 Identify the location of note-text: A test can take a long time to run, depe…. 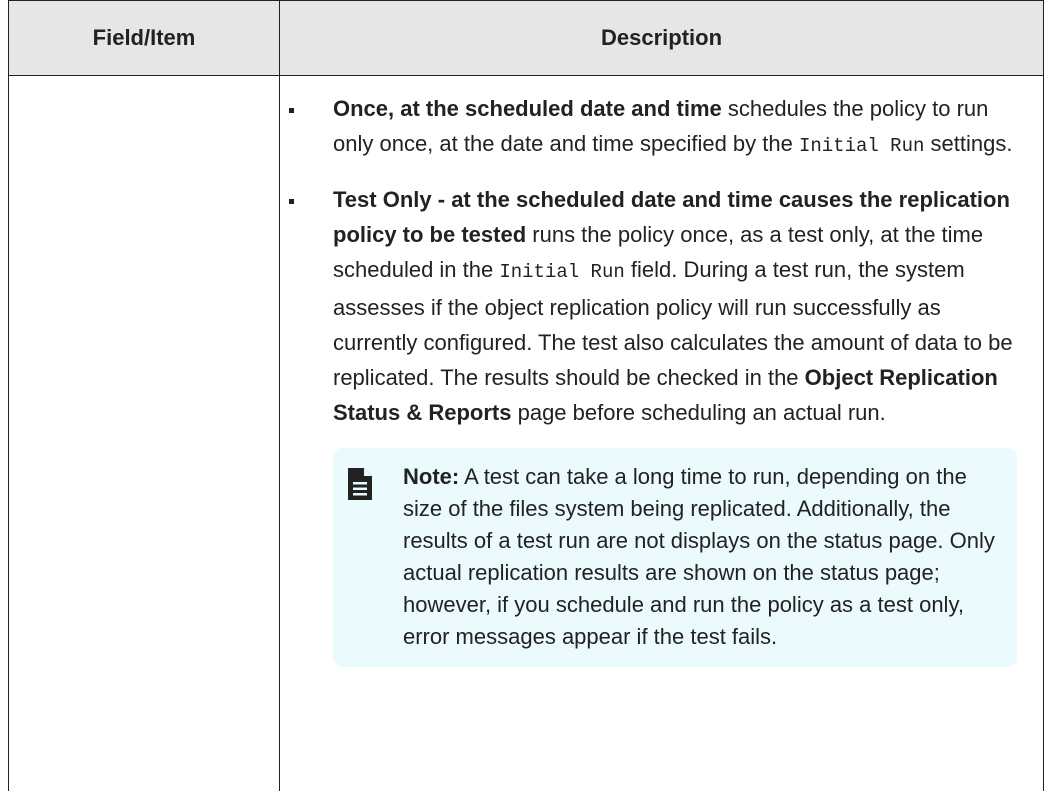
(699, 556).